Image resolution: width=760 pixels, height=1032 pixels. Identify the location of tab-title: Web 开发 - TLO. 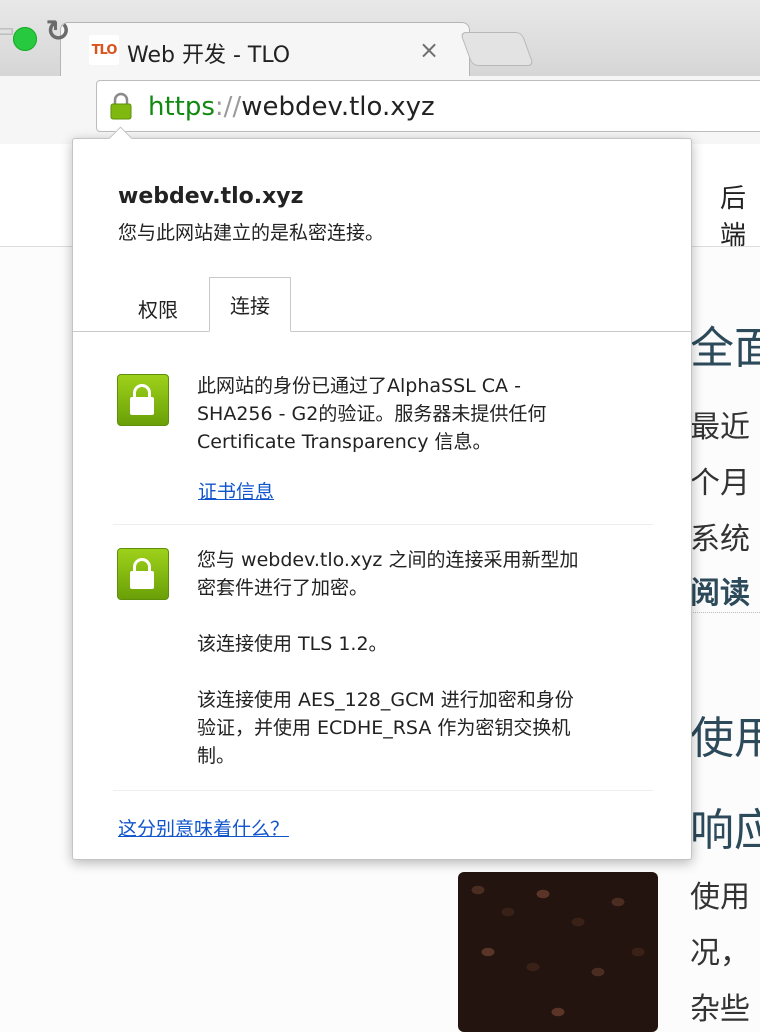
(209, 55).